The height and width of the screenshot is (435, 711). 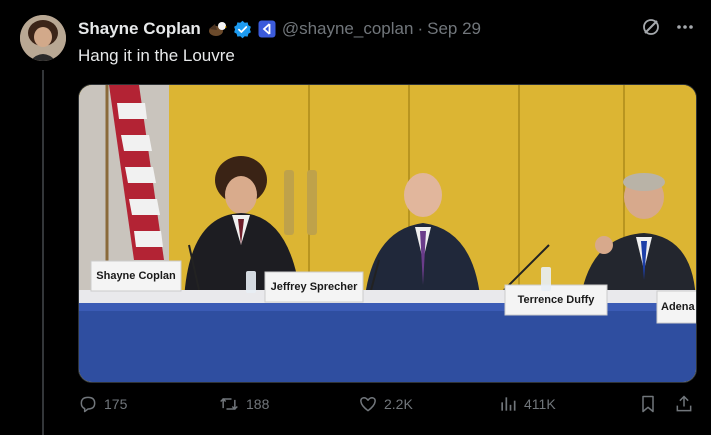 I want to click on tweet-date: Sep 29, so click(x=454, y=29).